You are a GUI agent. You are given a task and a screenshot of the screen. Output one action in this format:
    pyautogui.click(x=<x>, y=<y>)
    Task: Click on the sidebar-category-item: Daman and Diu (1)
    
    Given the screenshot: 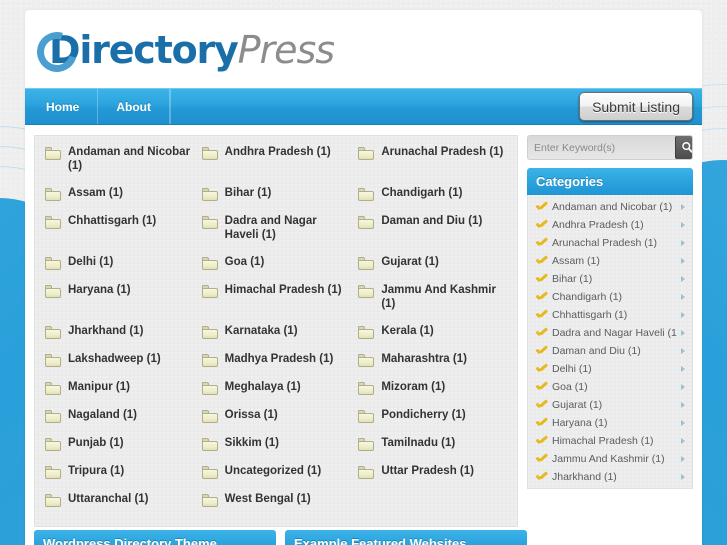 What is the action you would take?
    pyautogui.click(x=610, y=351)
    